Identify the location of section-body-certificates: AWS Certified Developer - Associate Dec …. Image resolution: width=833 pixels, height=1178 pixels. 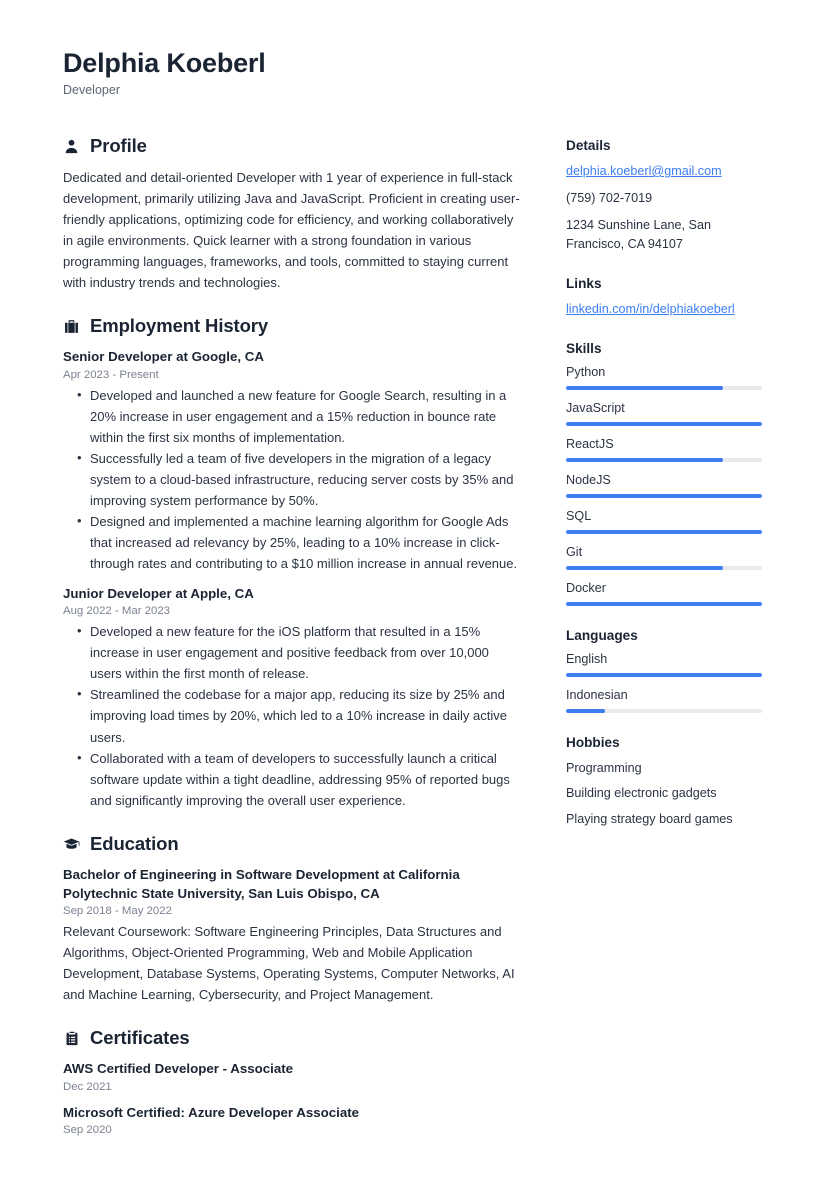
(292, 1097).